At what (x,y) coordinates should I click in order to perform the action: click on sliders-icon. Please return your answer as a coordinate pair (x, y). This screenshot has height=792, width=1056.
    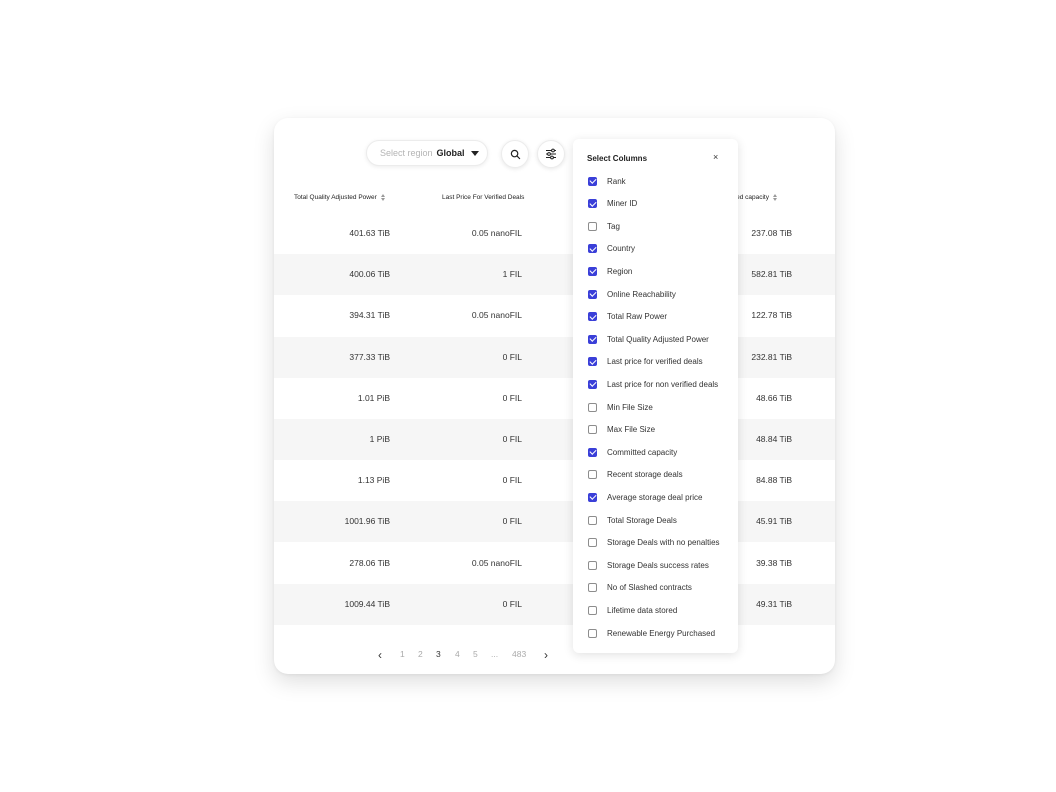
    Looking at the image, I should click on (551, 154).